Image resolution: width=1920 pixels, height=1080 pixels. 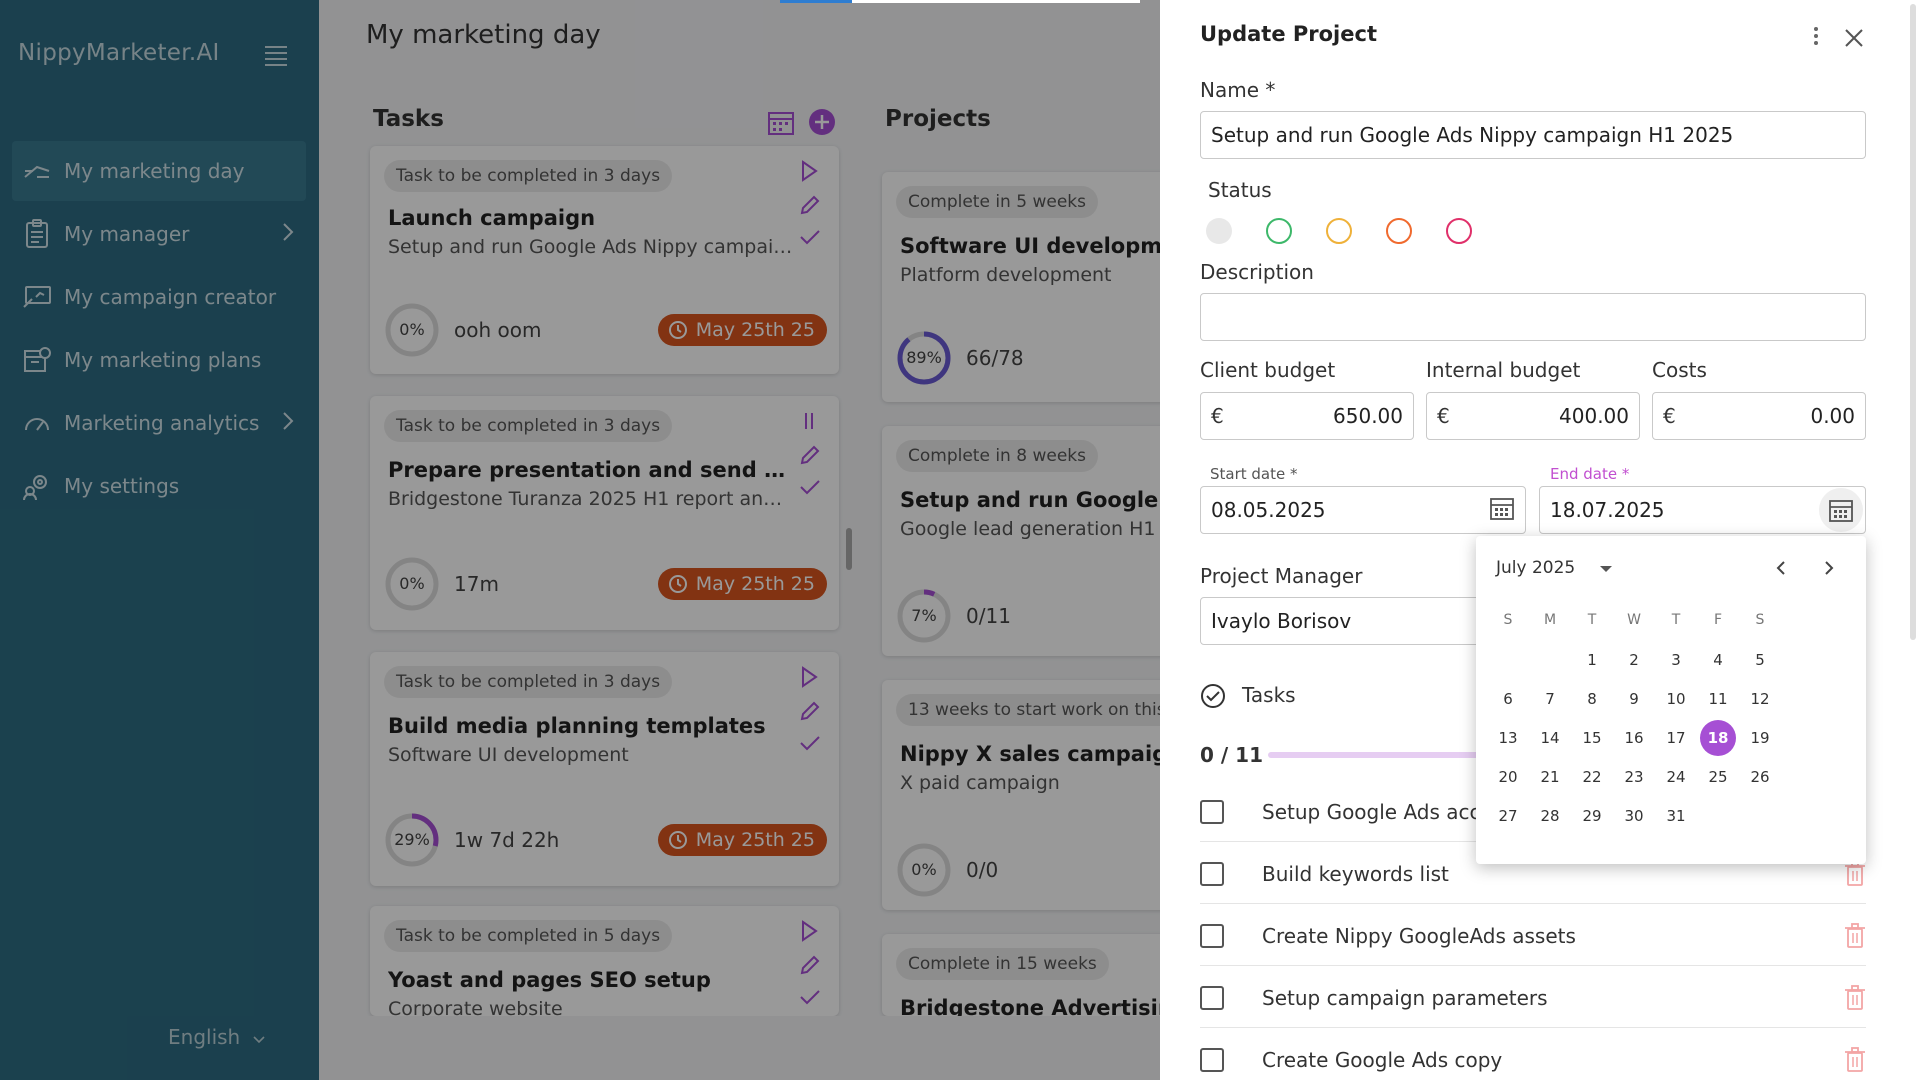 I want to click on project-manager-value: Ivaylo Borisov, so click(x=1281, y=621).